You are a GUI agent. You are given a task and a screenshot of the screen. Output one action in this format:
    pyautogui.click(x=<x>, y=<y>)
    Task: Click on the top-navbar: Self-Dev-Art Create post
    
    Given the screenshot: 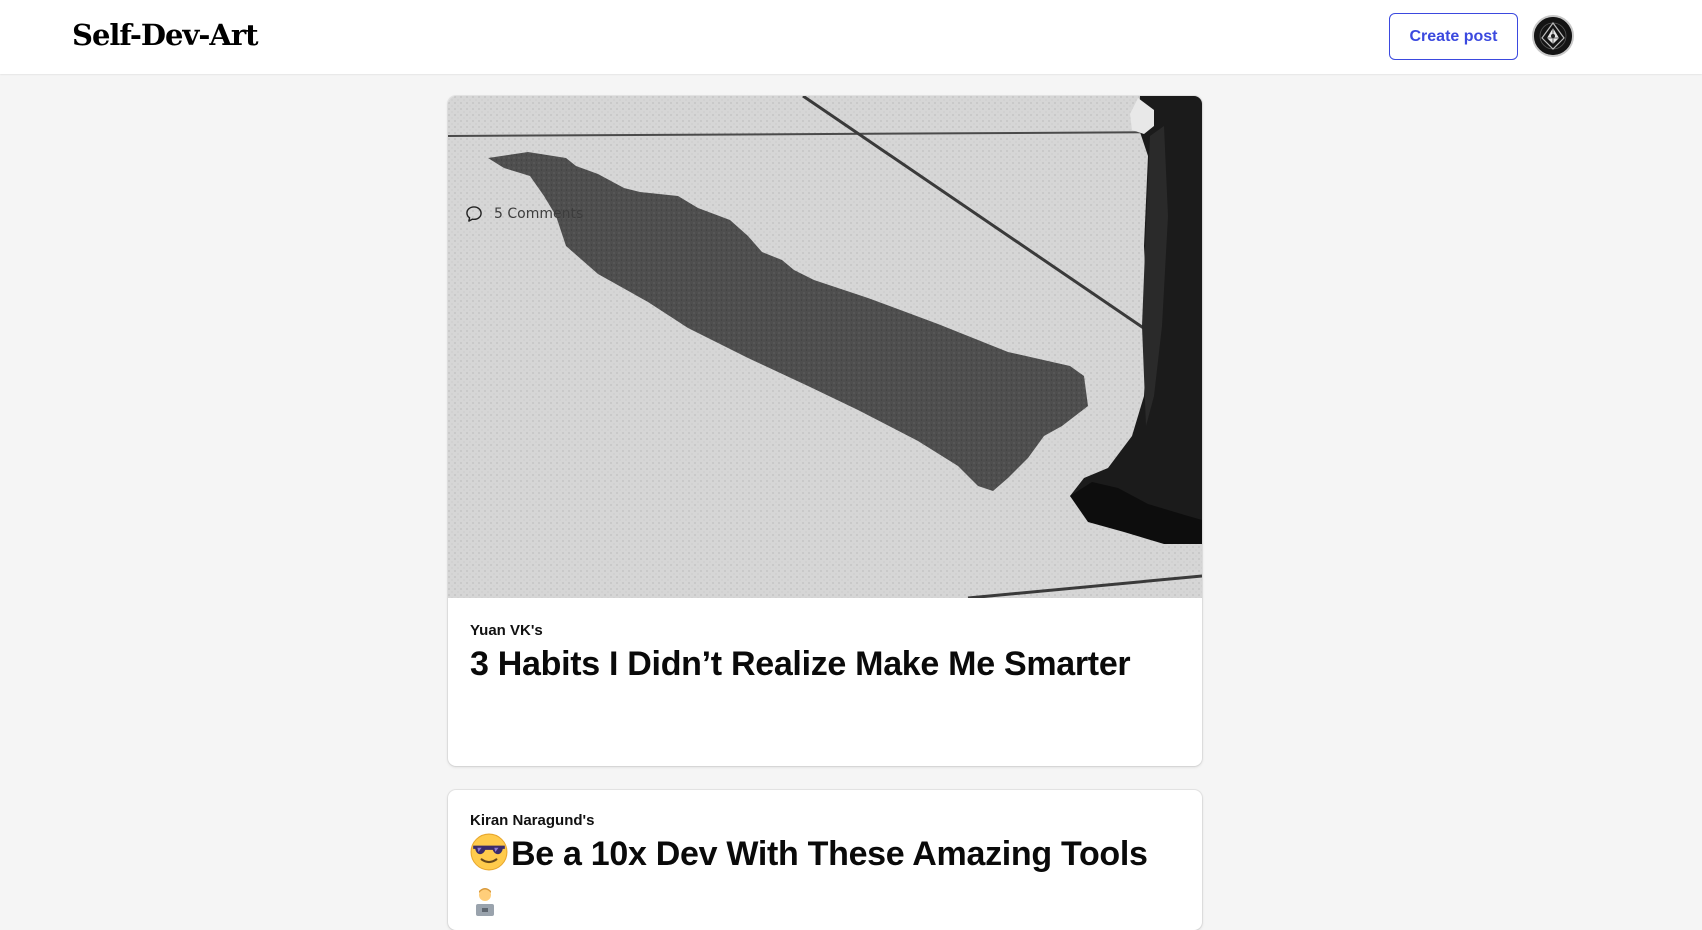 What is the action you would take?
    pyautogui.click(x=851, y=37)
    